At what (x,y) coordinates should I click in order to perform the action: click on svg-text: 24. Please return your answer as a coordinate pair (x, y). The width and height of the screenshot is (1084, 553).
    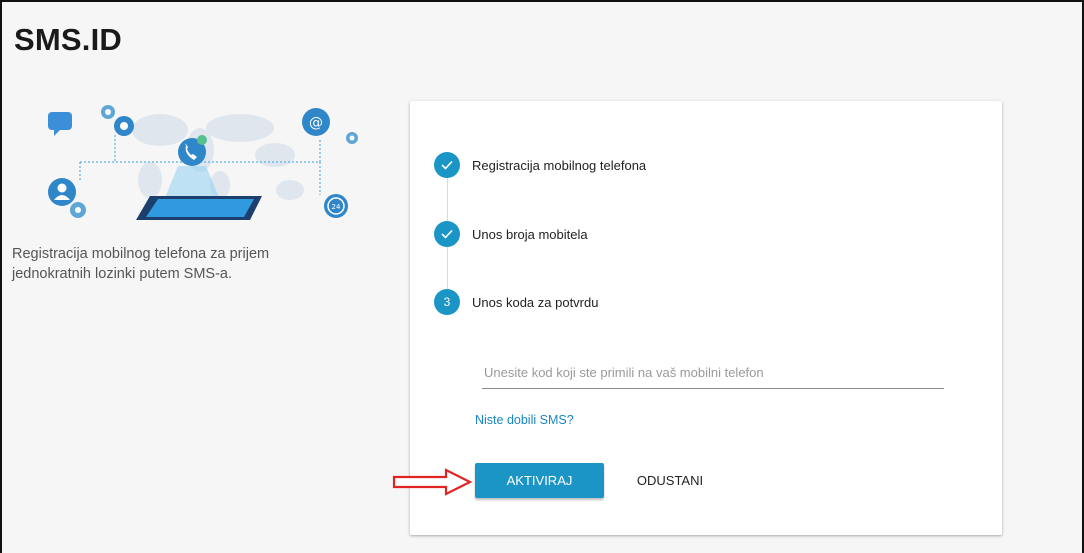
    Looking at the image, I should click on (336, 207).